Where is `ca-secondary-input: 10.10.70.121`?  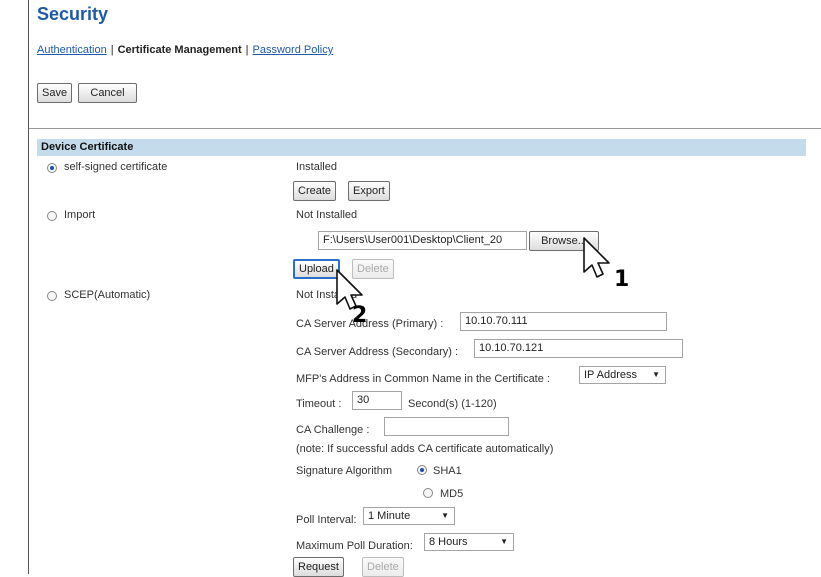 ca-secondary-input: 10.10.70.121 is located at coordinates (578, 348).